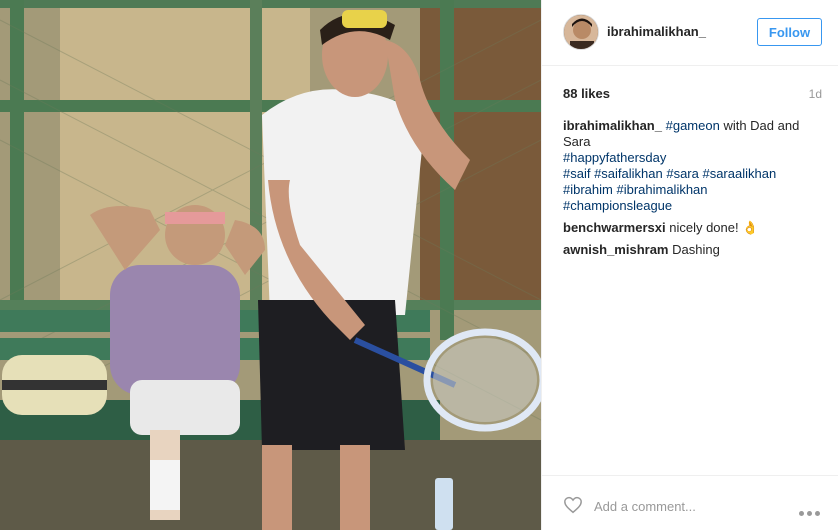 This screenshot has width=838, height=530. I want to click on comment-input, so click(689, 506).